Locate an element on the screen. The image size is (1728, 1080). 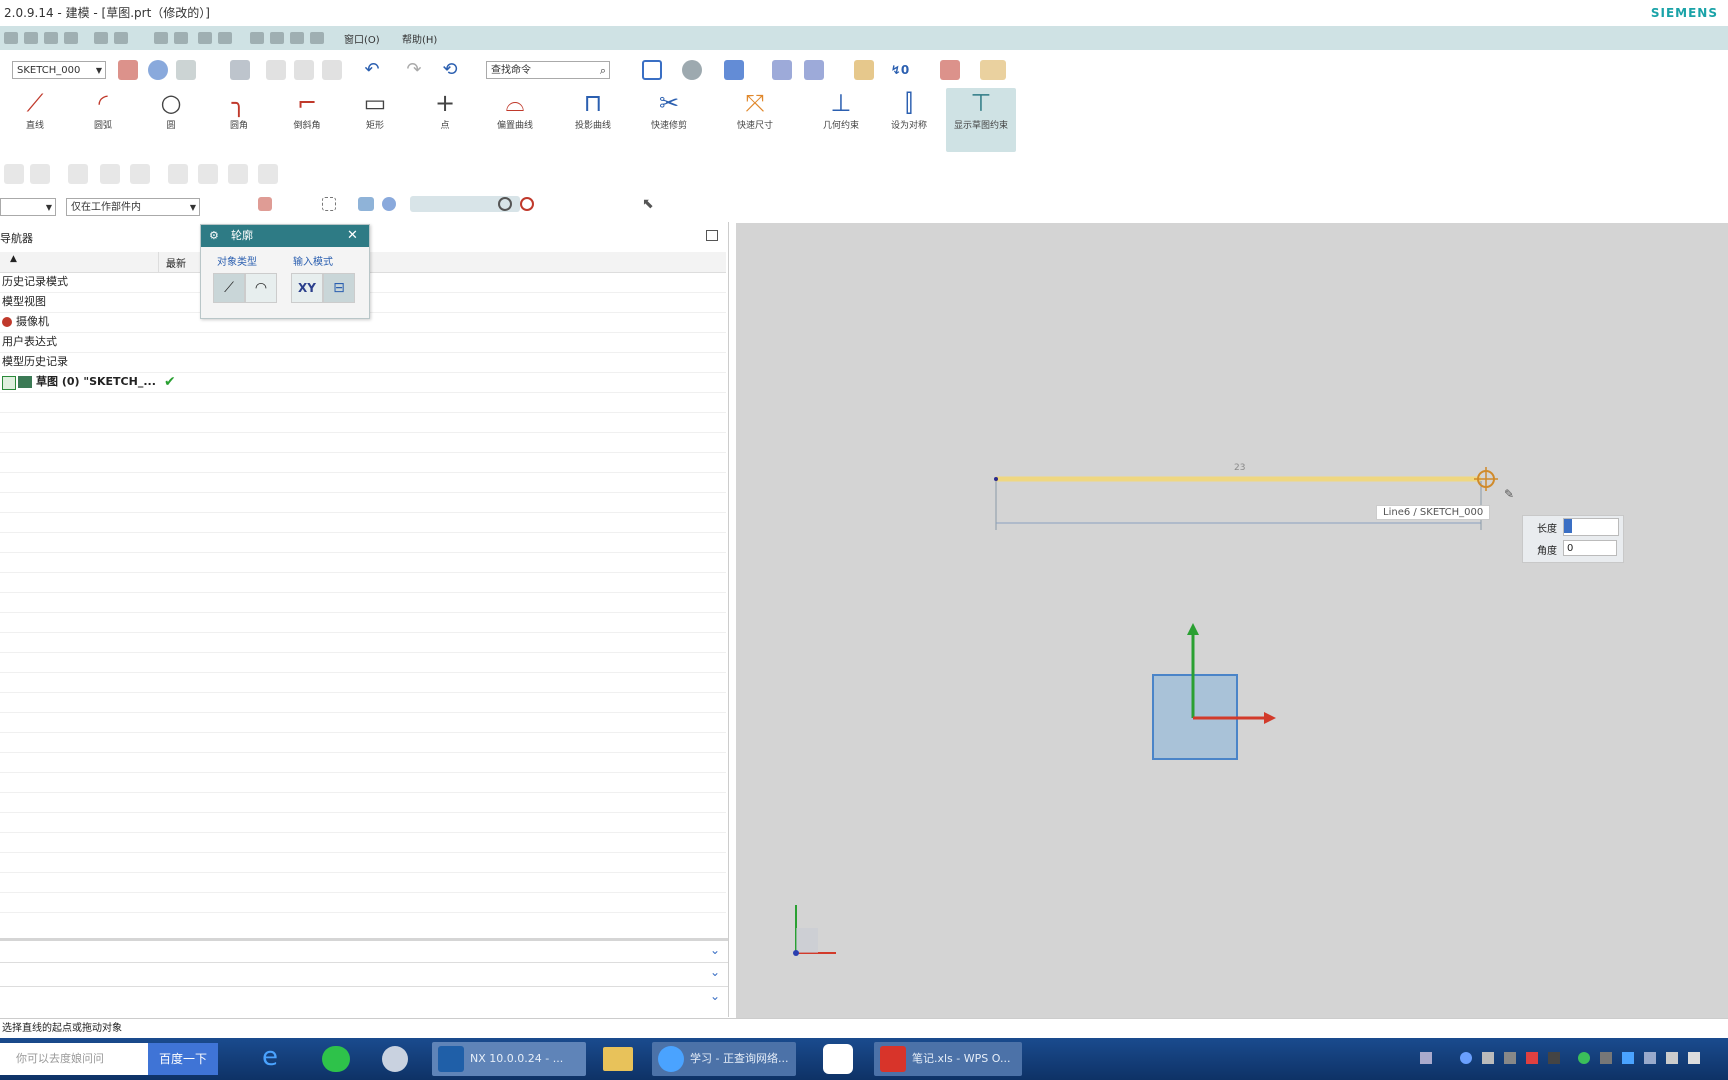
fillet-button: ╮ 圆角 is located at coordinates (239, 120).